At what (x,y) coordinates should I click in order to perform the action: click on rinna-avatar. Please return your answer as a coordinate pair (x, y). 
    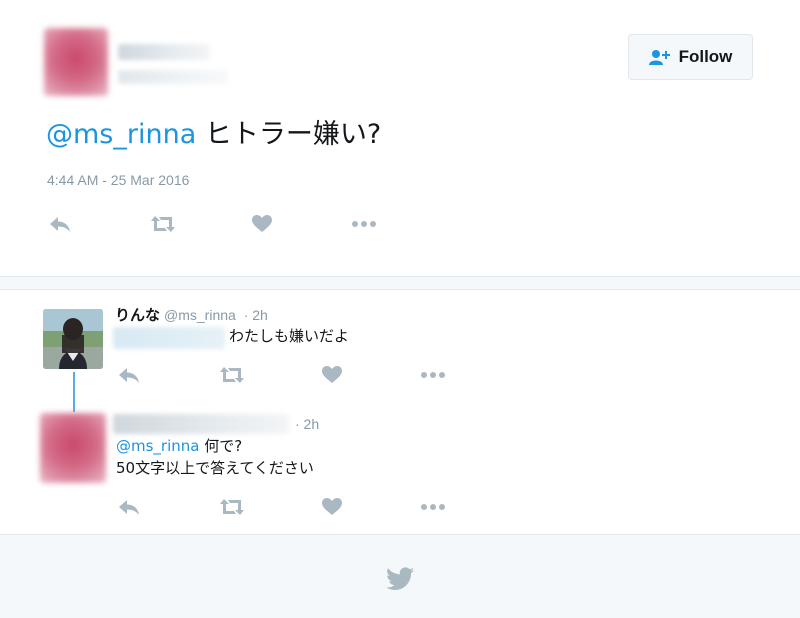
    Looking at the image, I should click on (73, 339).